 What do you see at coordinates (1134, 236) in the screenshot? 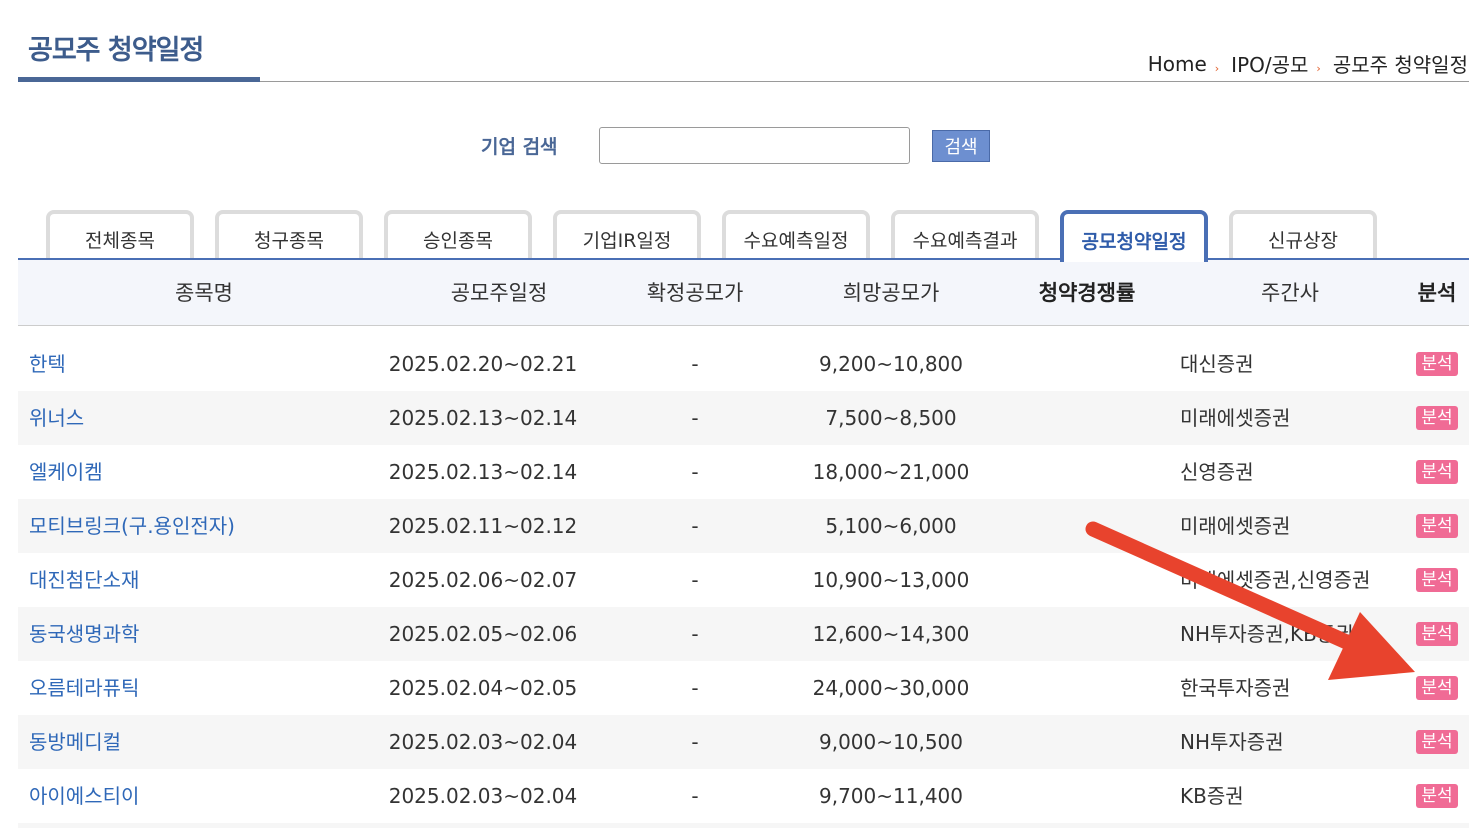
I see `tab-subscription-schedule: 공모청약일정` at bounding box center [1134, 236].